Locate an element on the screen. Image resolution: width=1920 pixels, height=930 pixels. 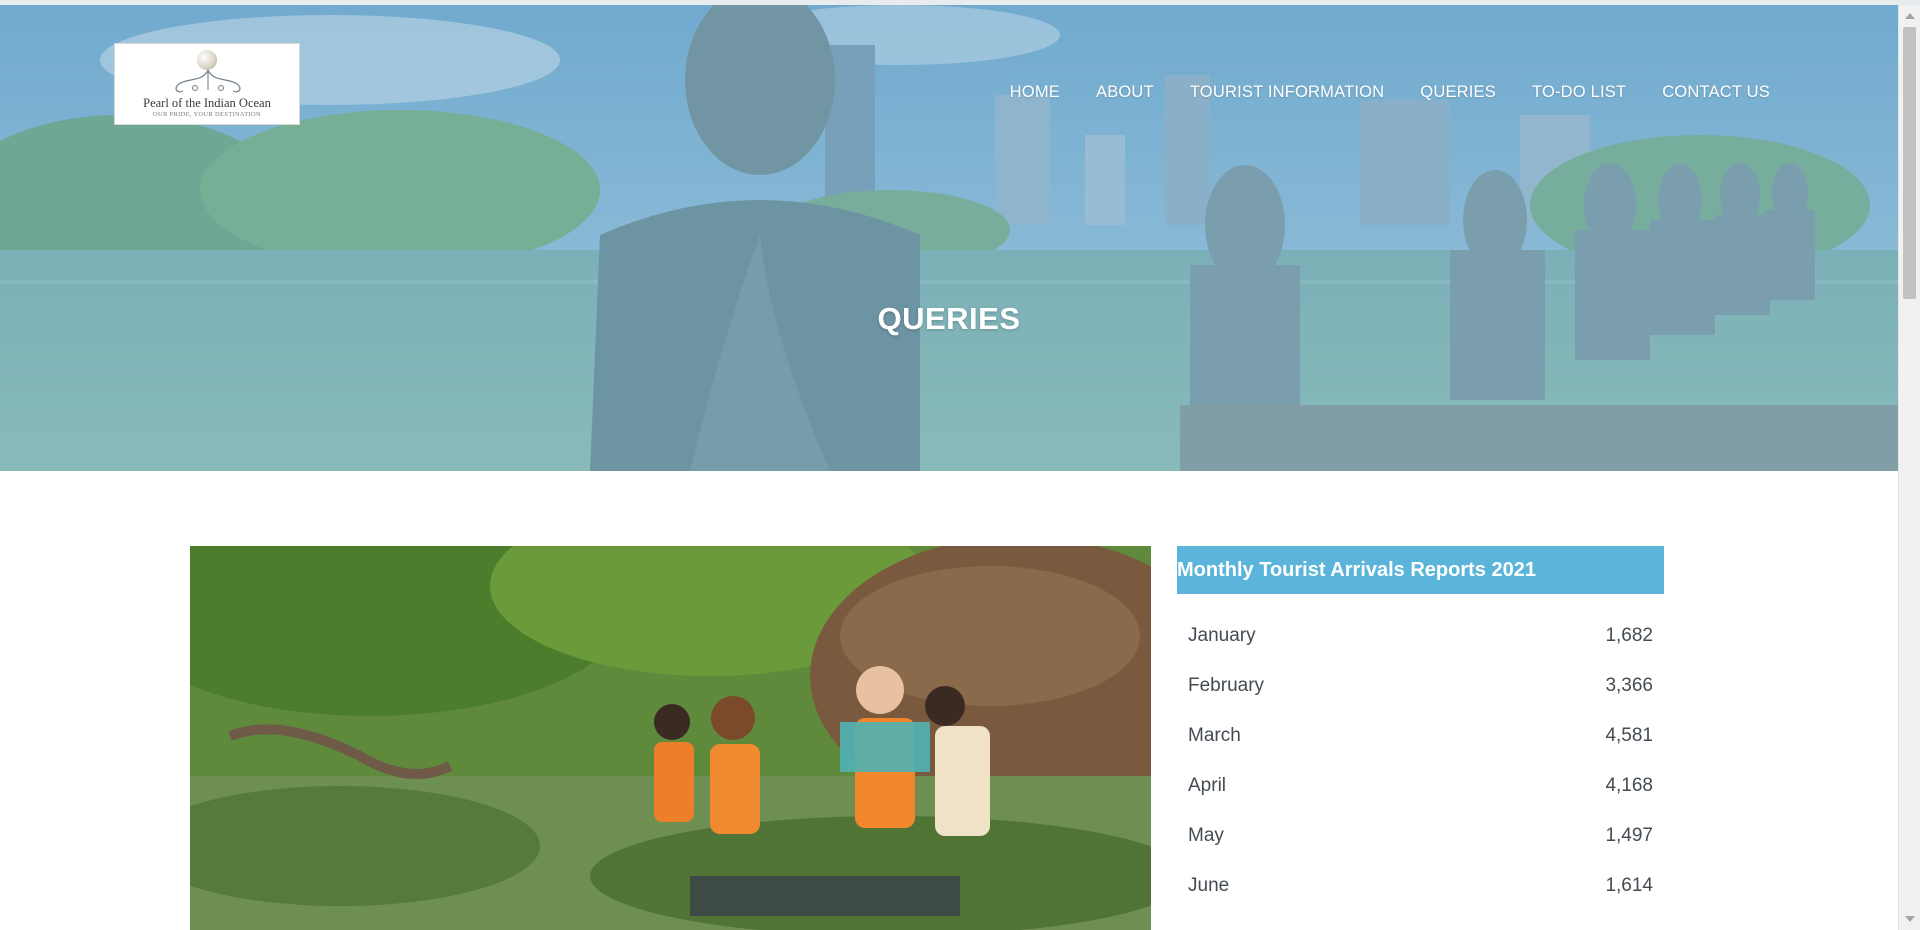
nav-home: HOME is located at coordinates (1035, 92).